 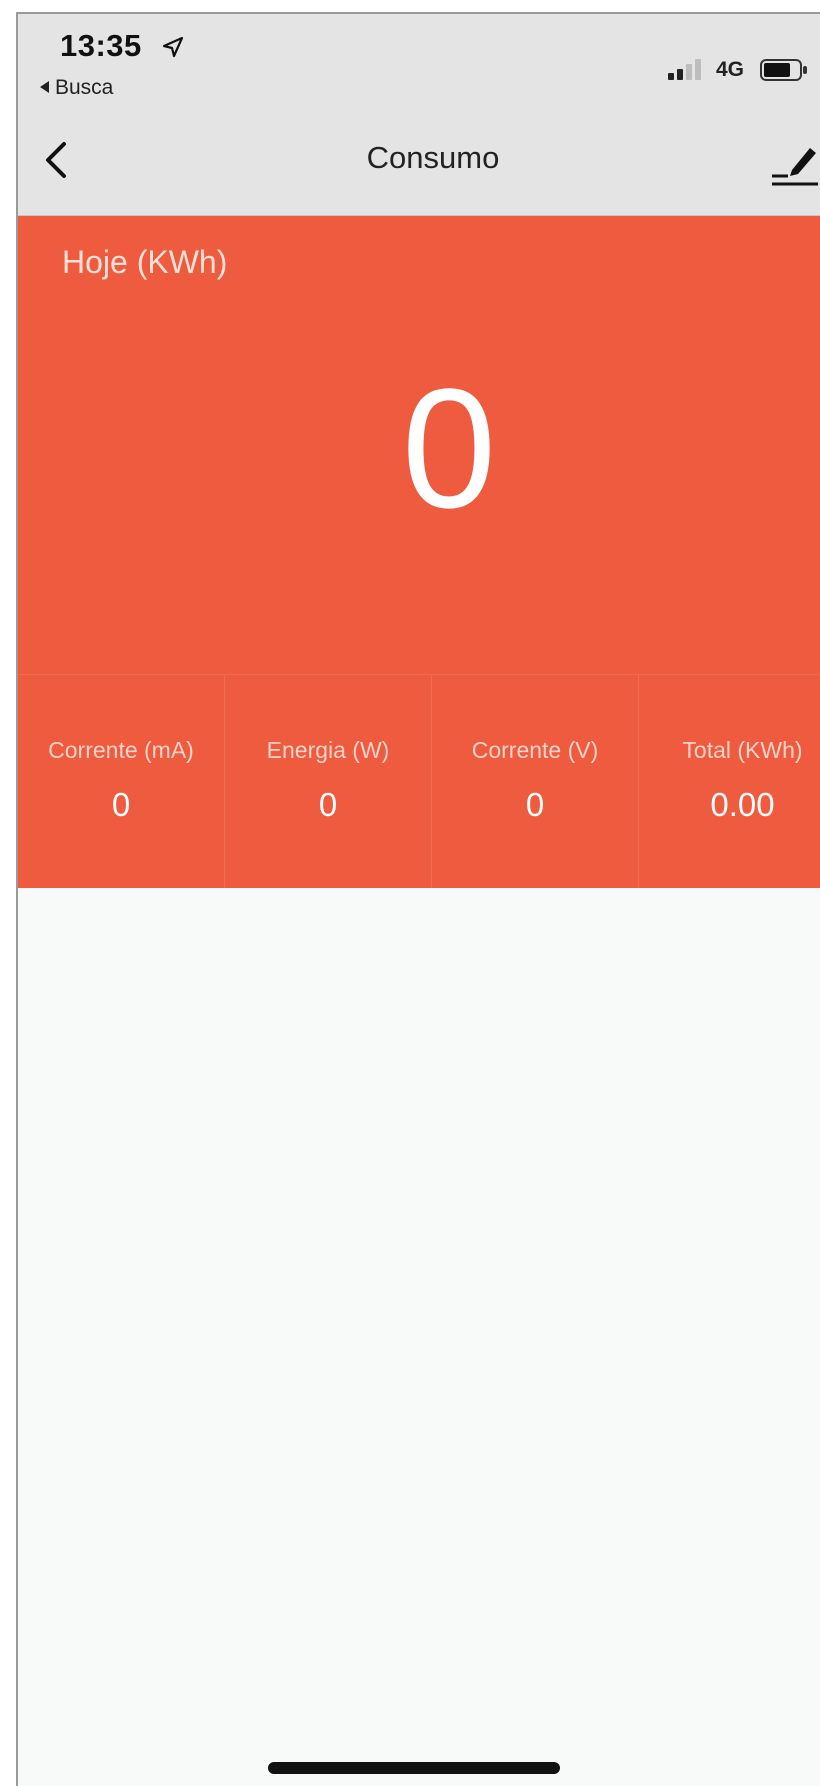 I want to click on home-indicator, so click(x=414, y=1768).